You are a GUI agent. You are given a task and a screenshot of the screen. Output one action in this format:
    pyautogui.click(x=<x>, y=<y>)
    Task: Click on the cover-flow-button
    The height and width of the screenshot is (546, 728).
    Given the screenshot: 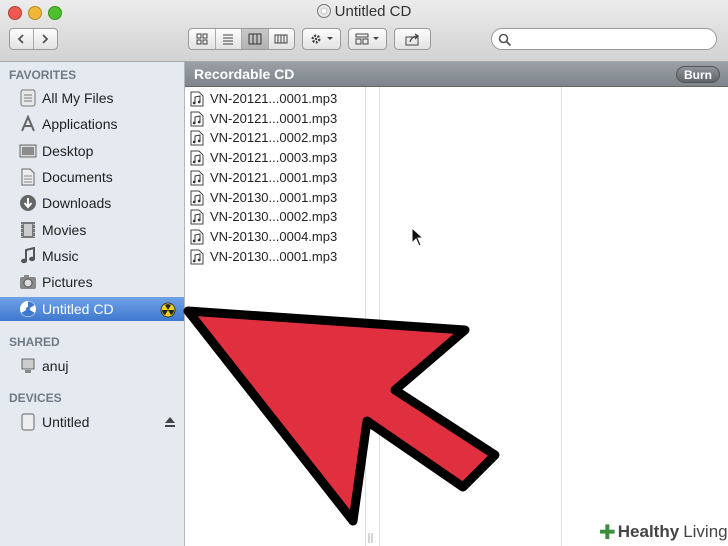 What is the action you would take?
    pyautogui.click(x=282, y=39)
    